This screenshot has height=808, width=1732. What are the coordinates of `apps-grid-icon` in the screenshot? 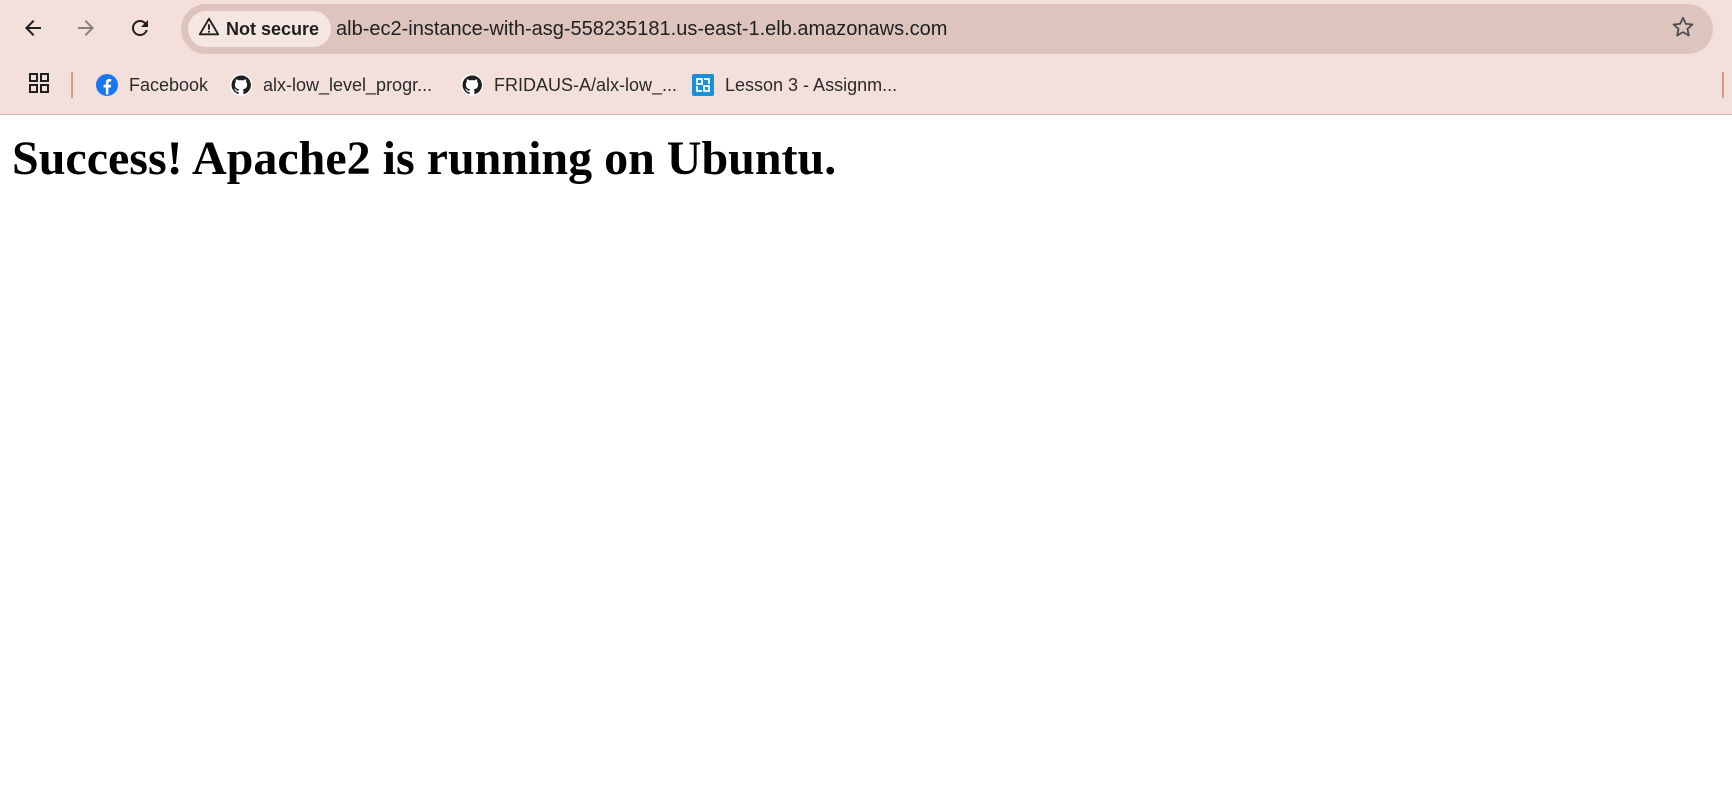 It's located at (39, 85).